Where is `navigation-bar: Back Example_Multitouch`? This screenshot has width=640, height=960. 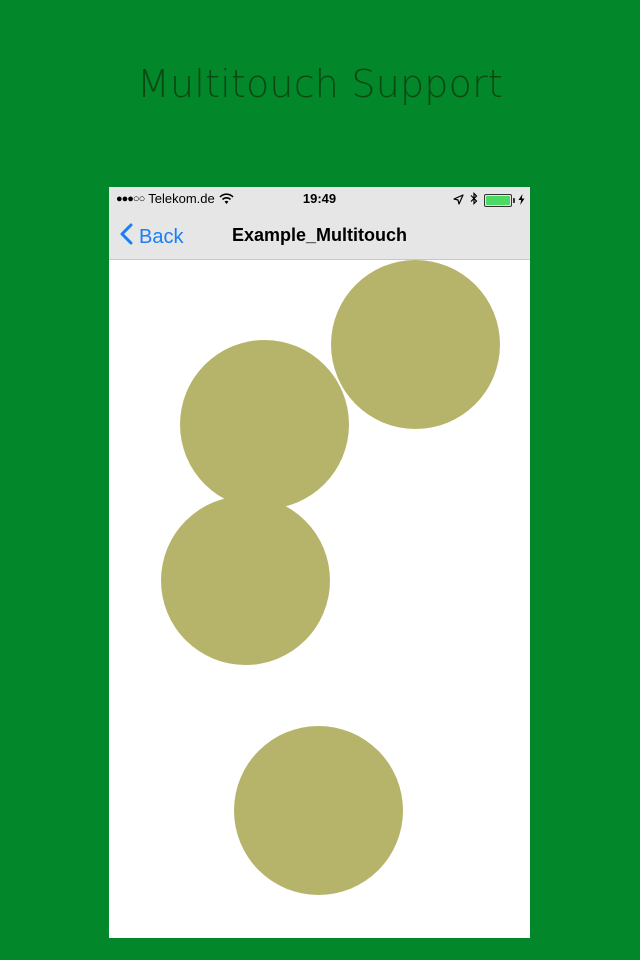
navigation-bar: Back Example_Multitouch is located at coordinates (319, 235).